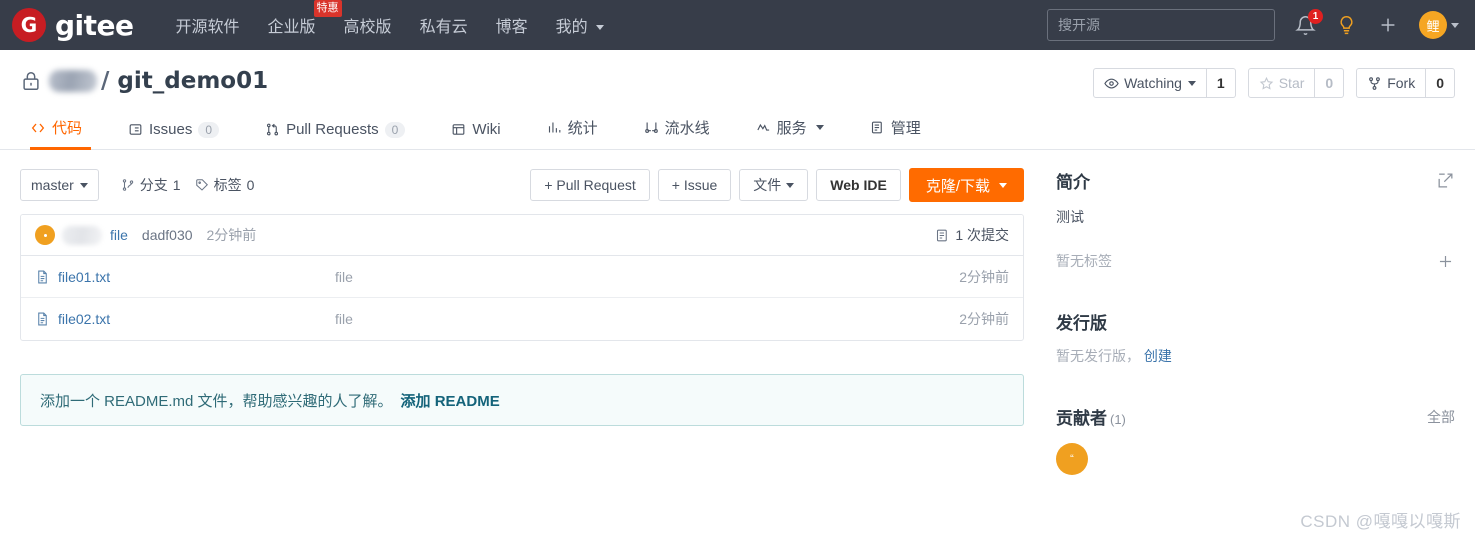 This screenshot has height=540, width=1475. I want to click on nav-item-label: 我的, so click(571, 27).